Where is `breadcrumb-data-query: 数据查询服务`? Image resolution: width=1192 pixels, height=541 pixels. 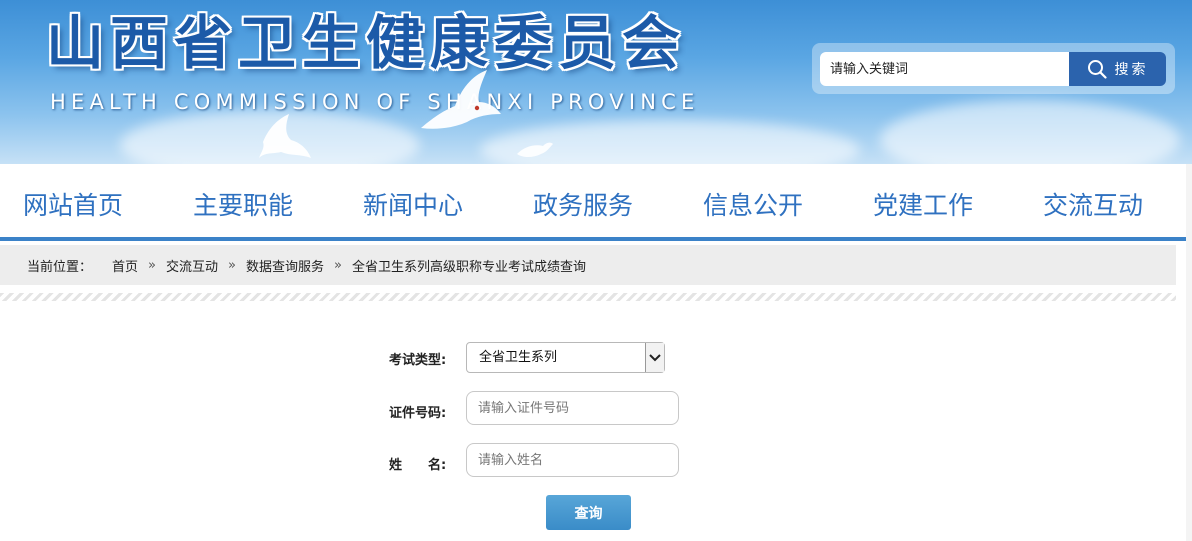
breadcrumb-data-query: 数据查询服务 is located at coordinates (285, 265).